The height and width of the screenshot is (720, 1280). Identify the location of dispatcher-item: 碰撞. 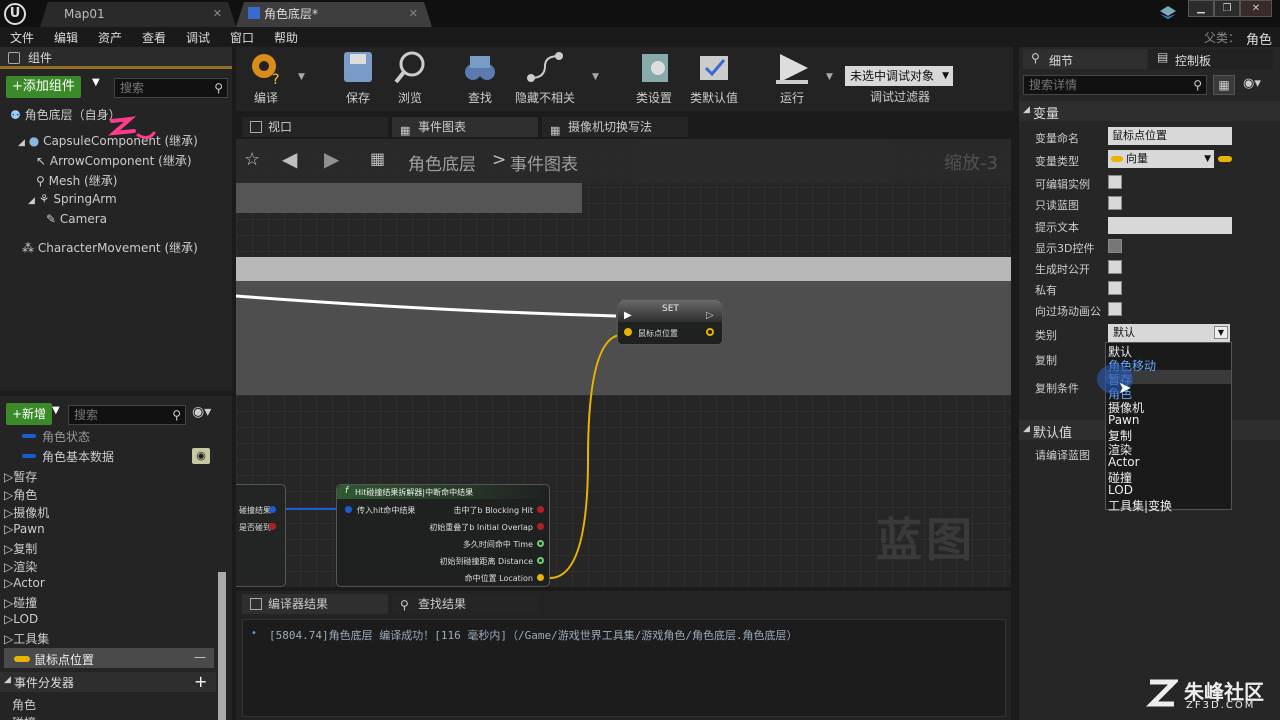
(24, 717).